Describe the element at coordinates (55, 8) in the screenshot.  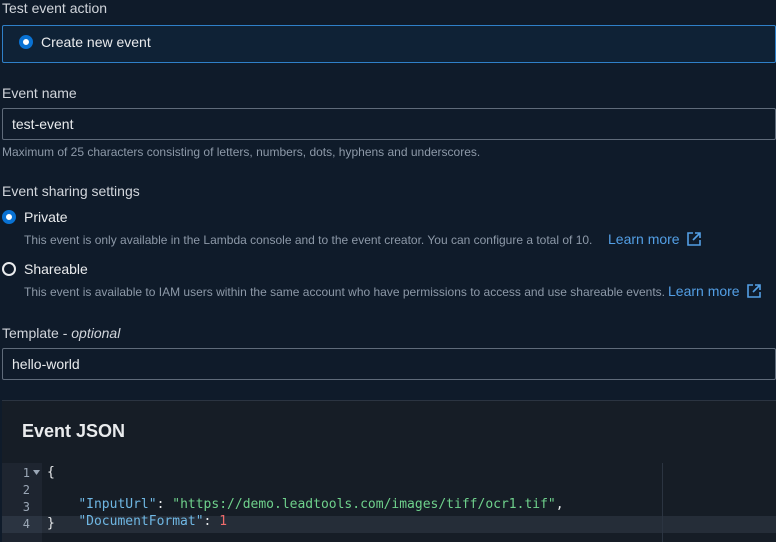
I see `test-event-action-label: Test event action` at that location.